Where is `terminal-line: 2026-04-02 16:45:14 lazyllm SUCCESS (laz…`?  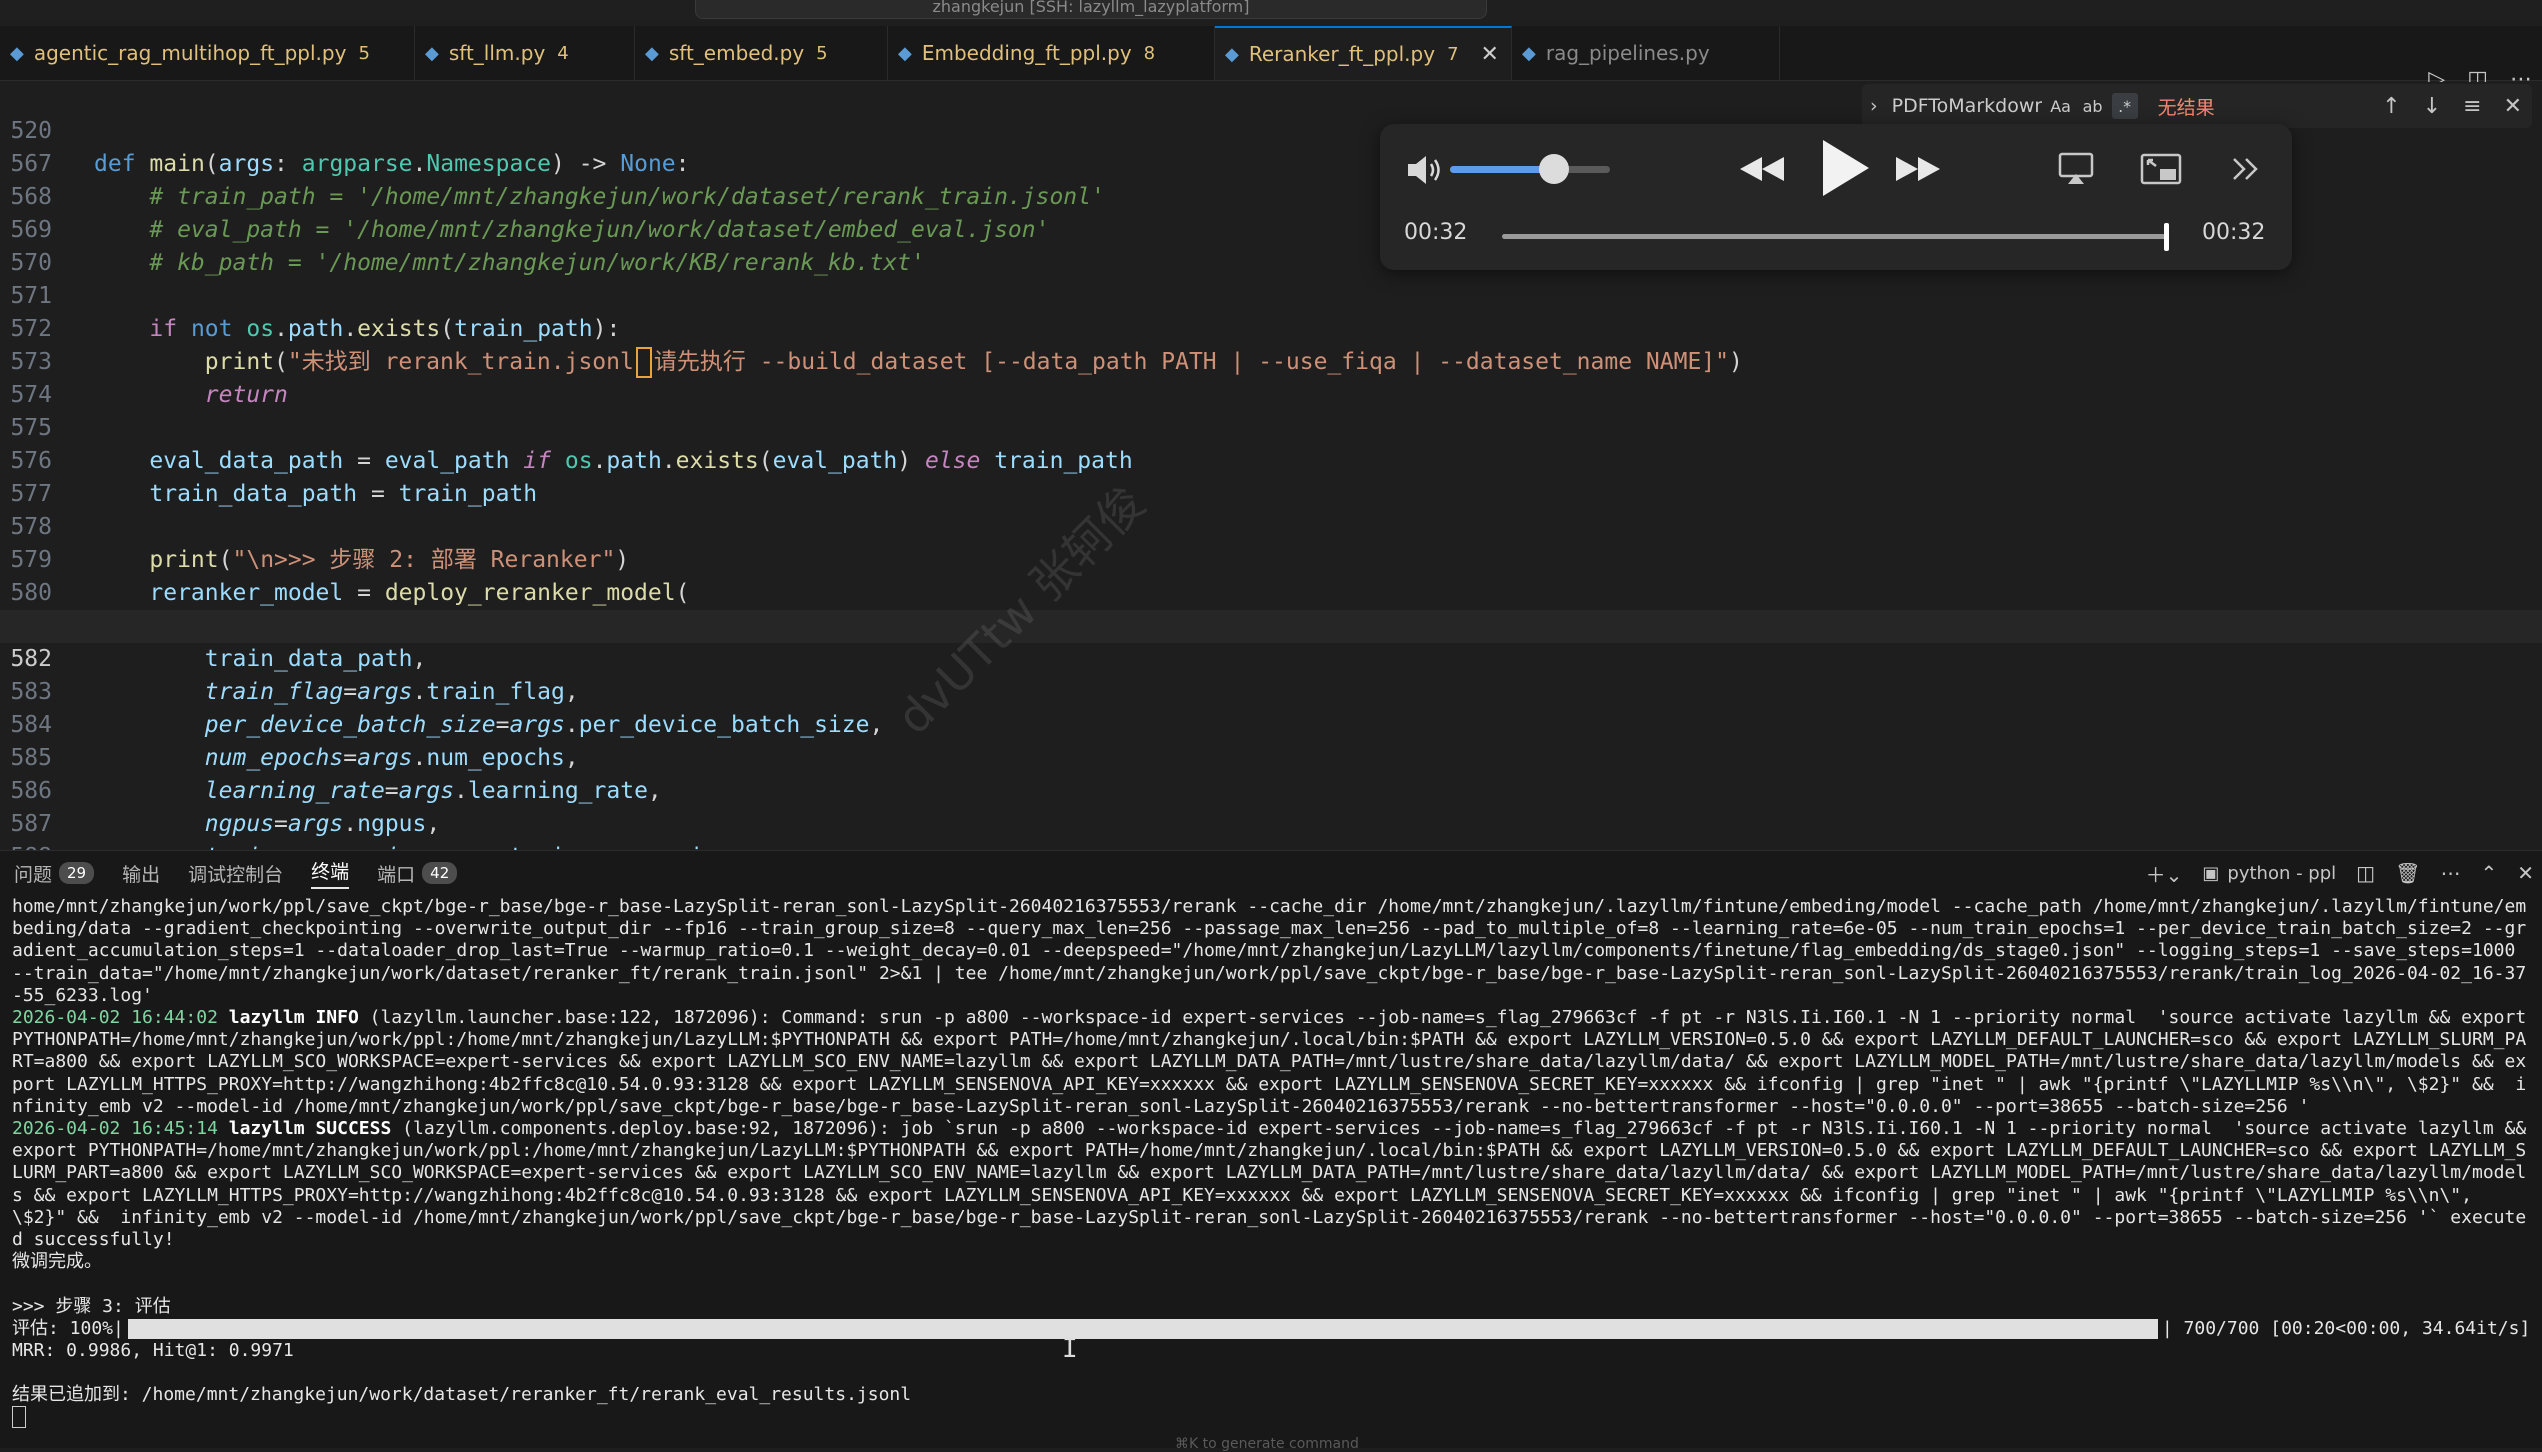 terminal-line: 2026-04-02 16:45:14 lazyllm SUCCESS (laz… is located at coordinates (1275, 1184).